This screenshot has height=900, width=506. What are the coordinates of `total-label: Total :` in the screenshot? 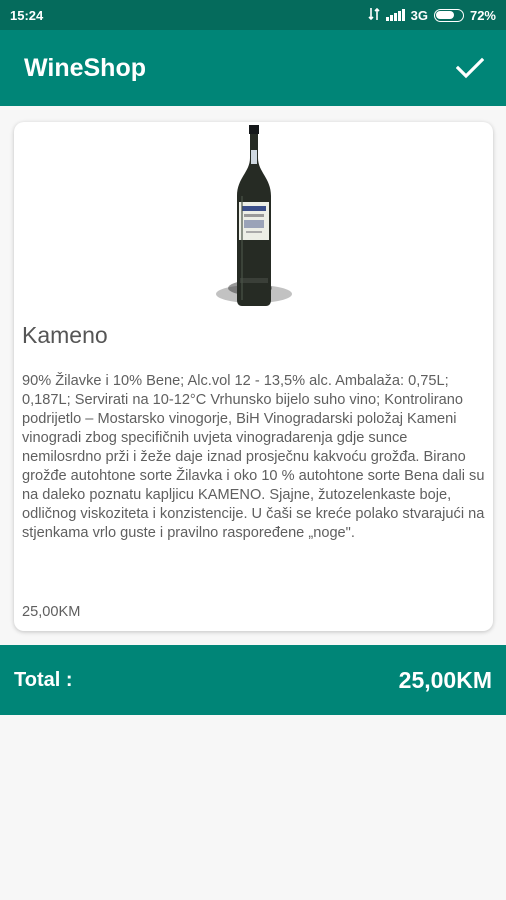 It's located at (43, 679).